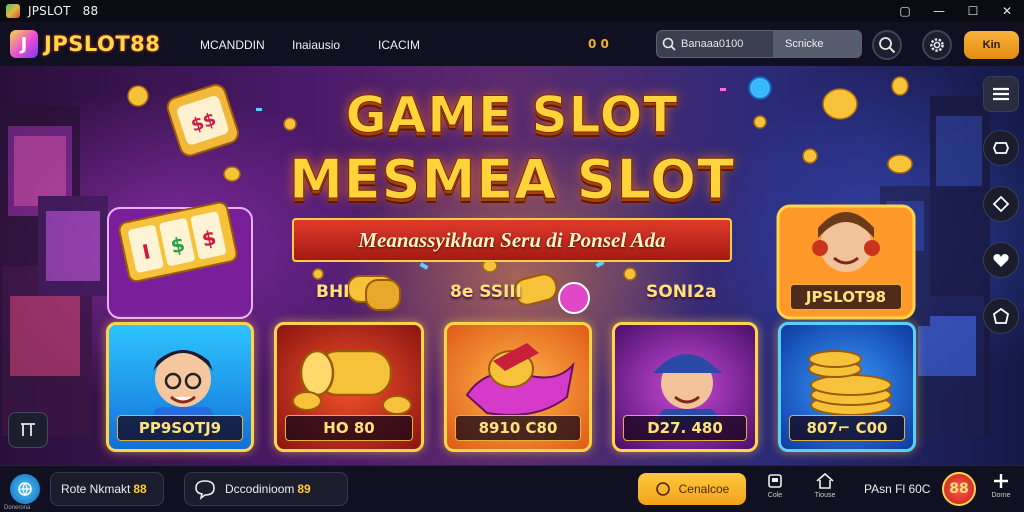 This screenshot has width=1024, height=512. What do you see at coordinates (685, 428) in the screenshot?
I see `game-card-4-label: D27. 480` at bounding box center [685, 428].